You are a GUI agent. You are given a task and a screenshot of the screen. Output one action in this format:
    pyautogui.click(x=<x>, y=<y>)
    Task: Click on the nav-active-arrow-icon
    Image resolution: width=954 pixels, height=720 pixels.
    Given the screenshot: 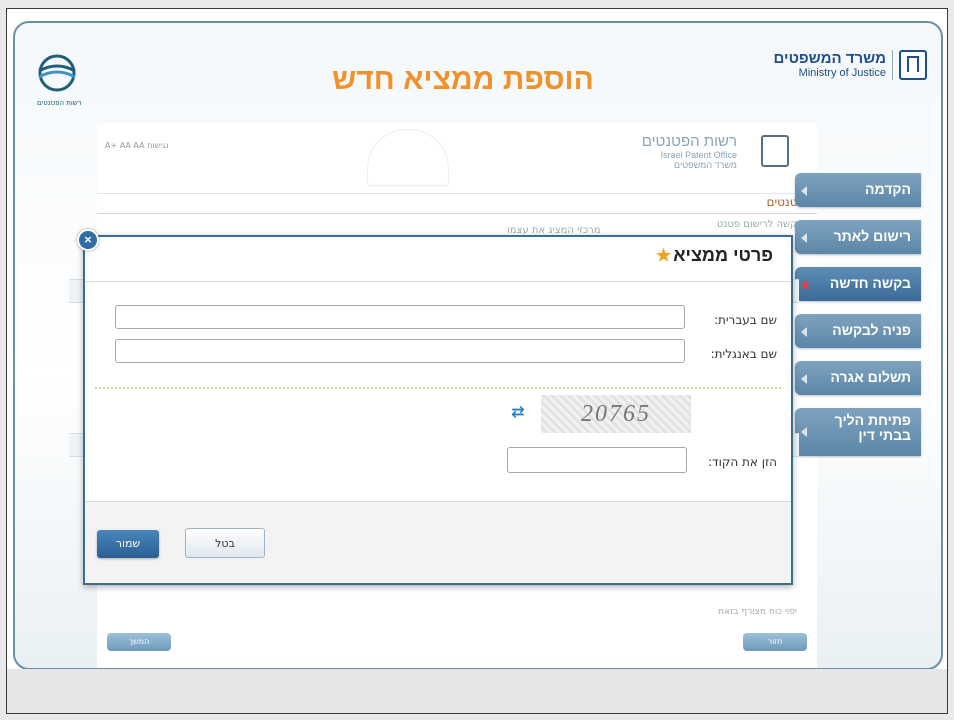 What is the action you would take?
    pyautogui.click(x=804, y=285)
    